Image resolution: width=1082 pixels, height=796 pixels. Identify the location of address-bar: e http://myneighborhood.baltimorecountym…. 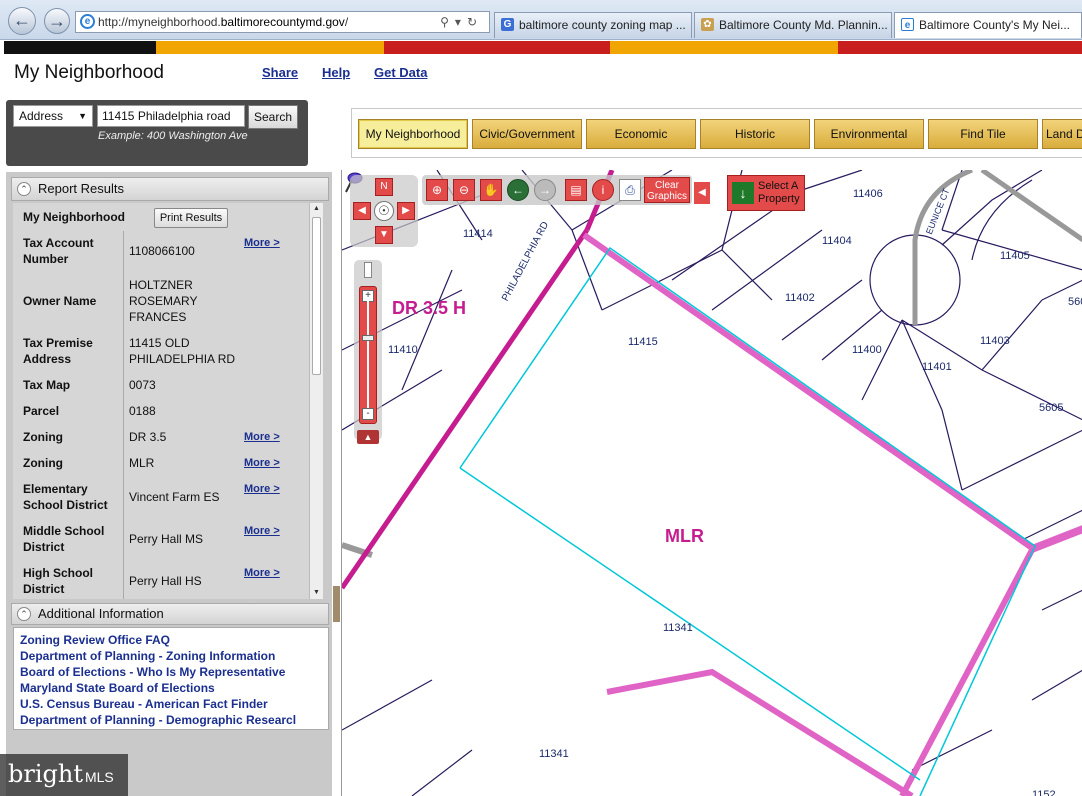
(282, 22).